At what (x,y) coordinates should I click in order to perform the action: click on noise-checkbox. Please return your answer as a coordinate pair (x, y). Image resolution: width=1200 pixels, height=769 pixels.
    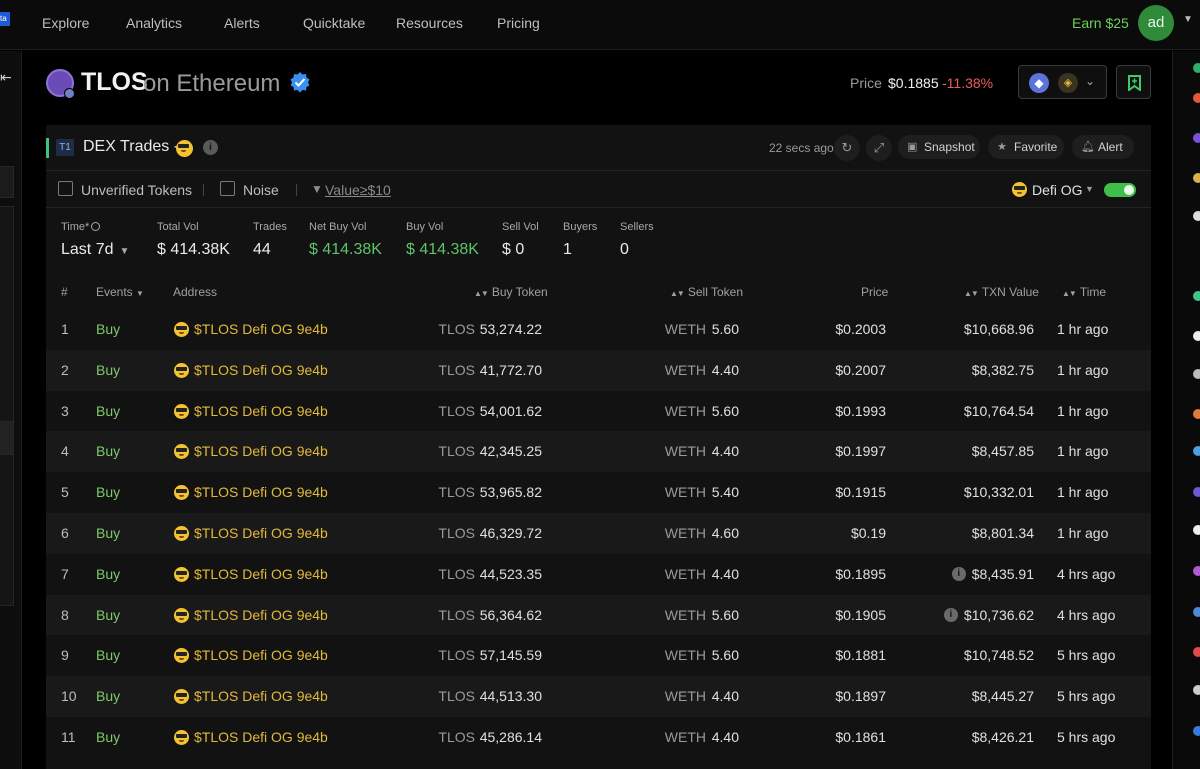
    Looking at the image, I should click on (227, 188).